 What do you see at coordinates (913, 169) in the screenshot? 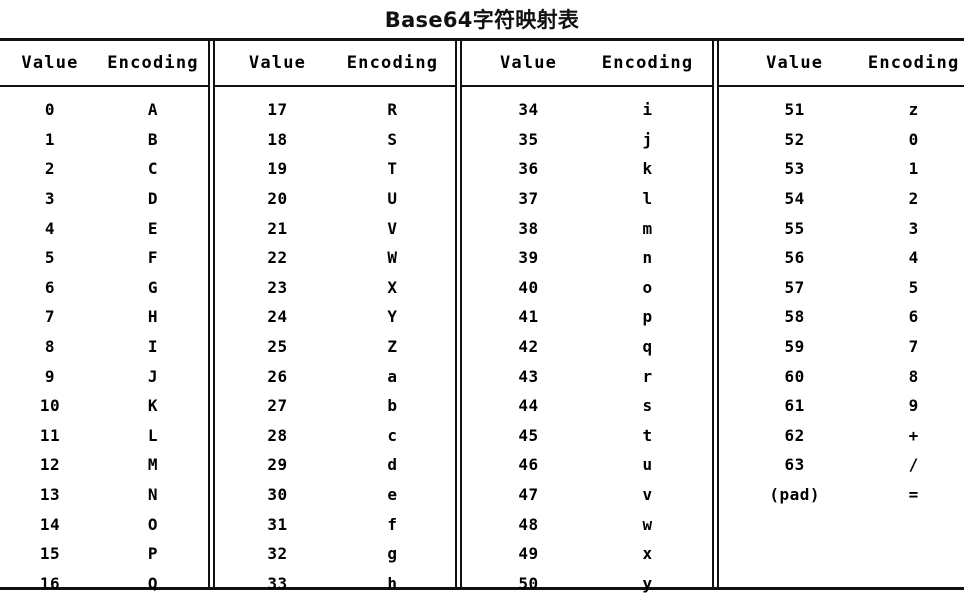
I see `cell-encoding: 1` at bounding box center [913, 169].